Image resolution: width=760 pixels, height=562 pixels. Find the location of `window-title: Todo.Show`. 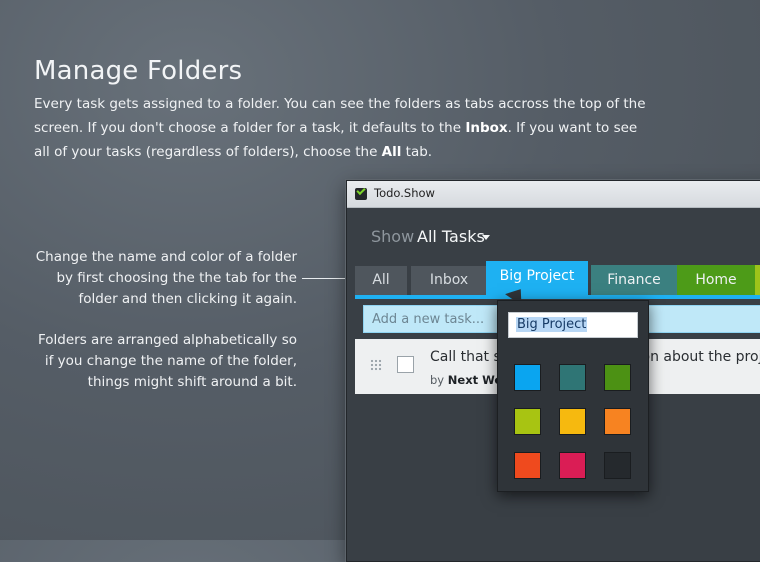

window-title: Todo.Show is located at coordinates (404, 193).